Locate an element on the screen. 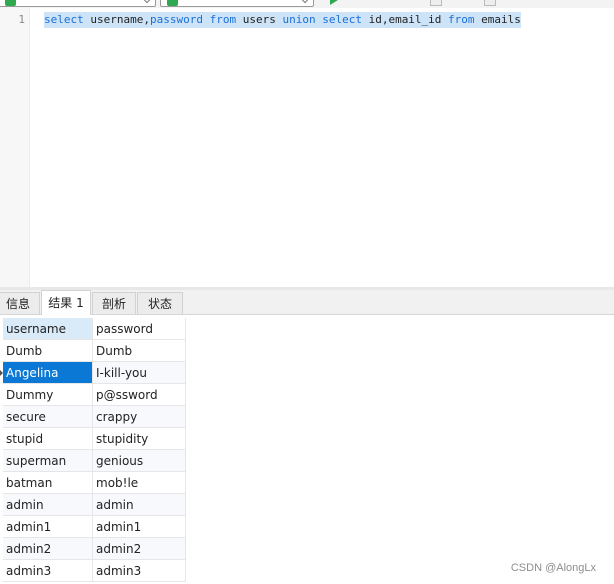  table-row: superman genious is located at coordinates (94, 461).